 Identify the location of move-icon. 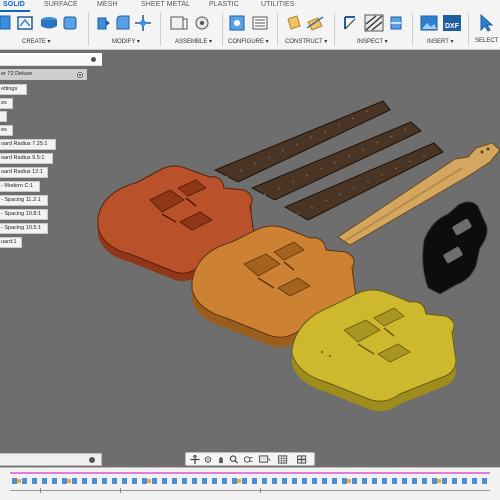
(143, 23).